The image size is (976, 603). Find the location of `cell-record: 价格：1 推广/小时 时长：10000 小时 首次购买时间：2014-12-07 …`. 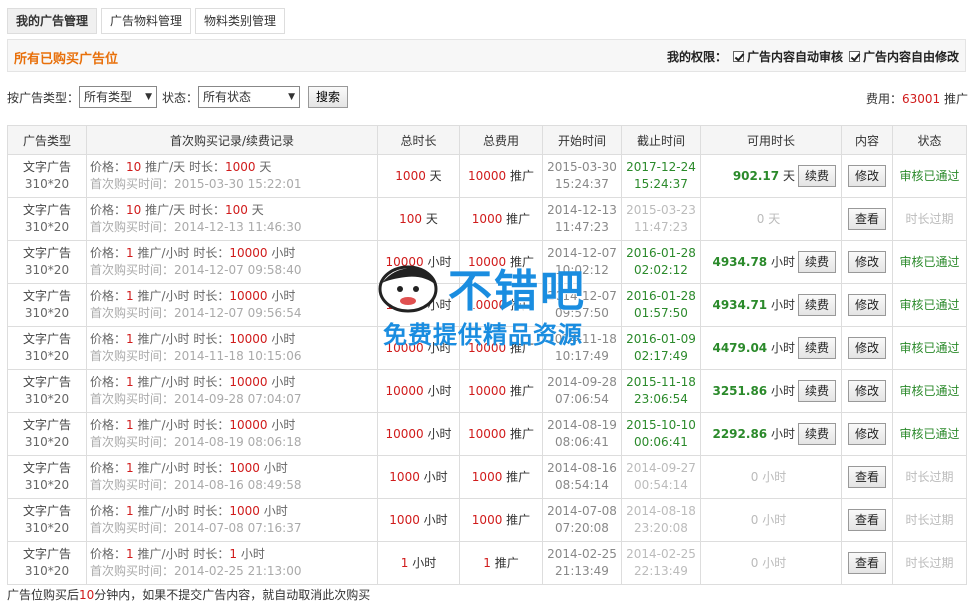

cell-record: 价格：1 推广/小时 时长：10000 小时 首次购买时间：2014-12-07 … is located at coordinates (232, 262).